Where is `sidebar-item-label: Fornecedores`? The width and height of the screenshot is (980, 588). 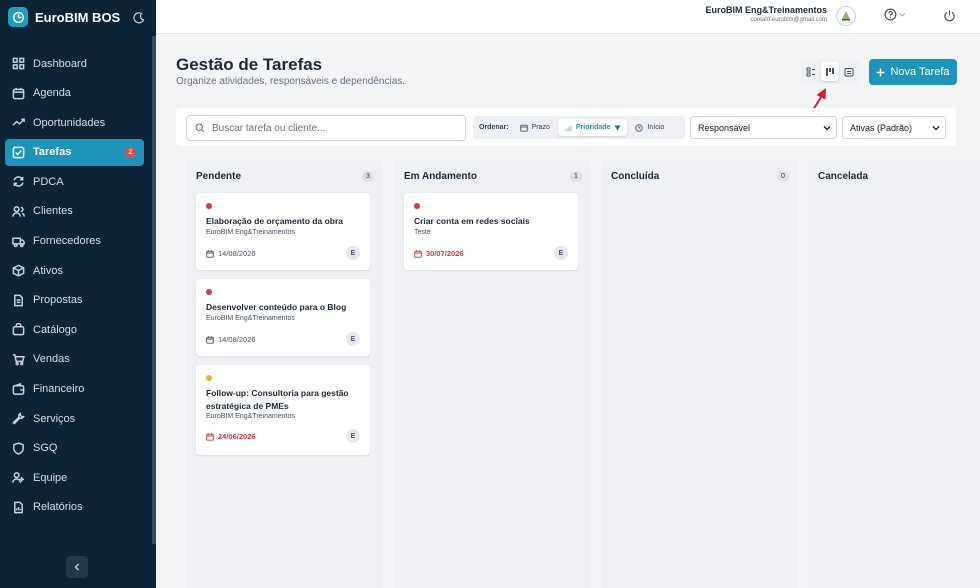
sidebar-item-label: Fornecedores is located at coordinates (67, 241).